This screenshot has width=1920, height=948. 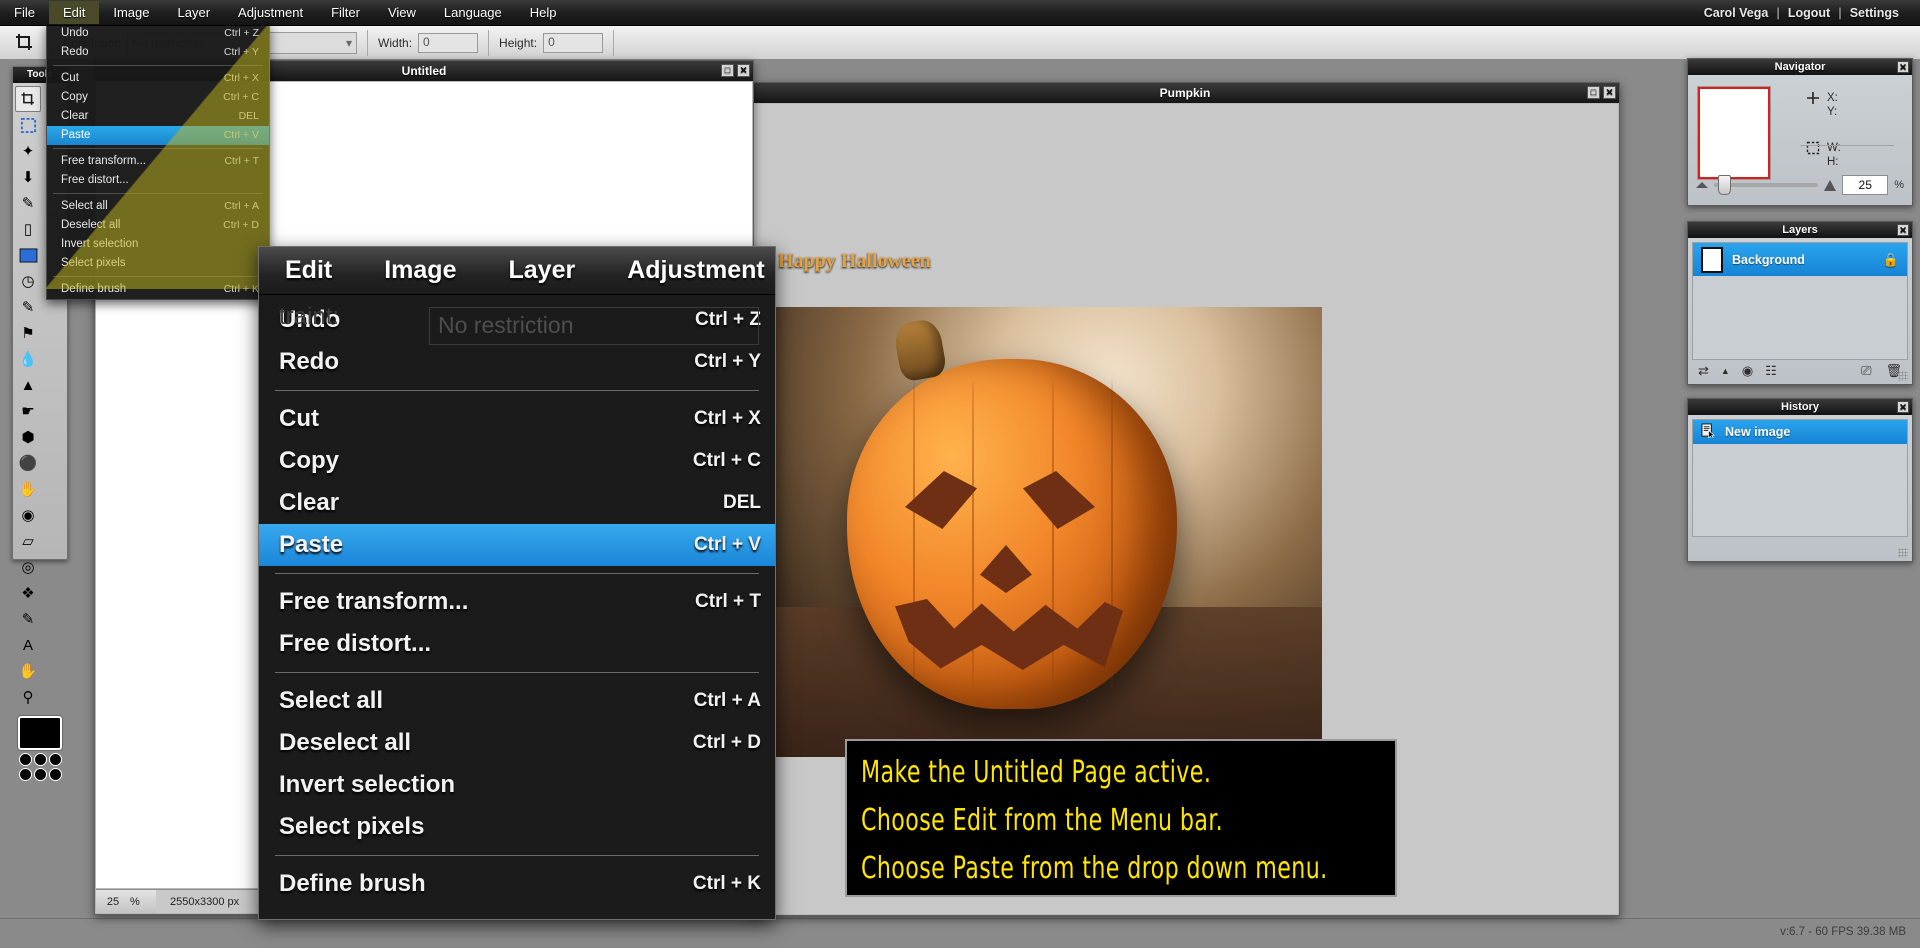 I want to click on zoom-slider-knob, so click(x=1724, y=185).